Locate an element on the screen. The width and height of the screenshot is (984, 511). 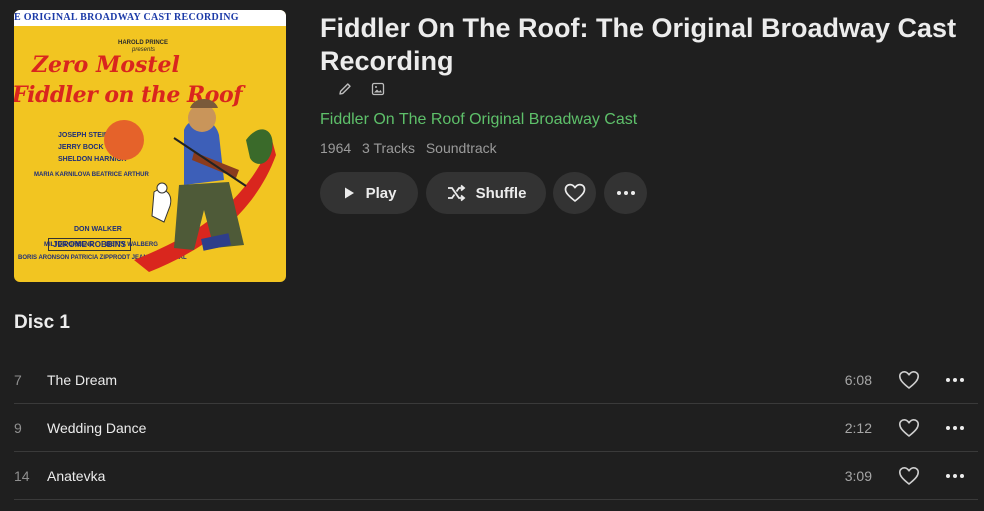
pencil-icon is located at coordinates (345, 89).